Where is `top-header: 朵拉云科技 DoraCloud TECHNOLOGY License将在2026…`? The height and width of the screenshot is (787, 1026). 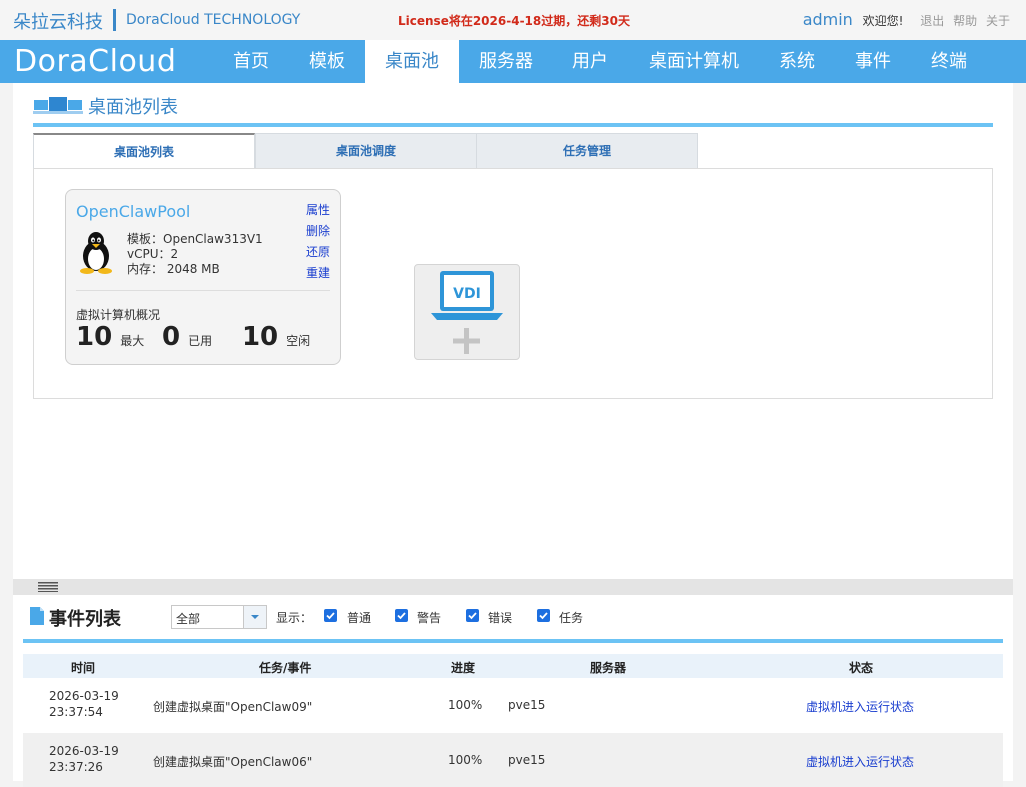
top-header: 朵拉云科技 DoraCloud TECHNOLOGY License将在2026… is located at coordinates (513, 20).